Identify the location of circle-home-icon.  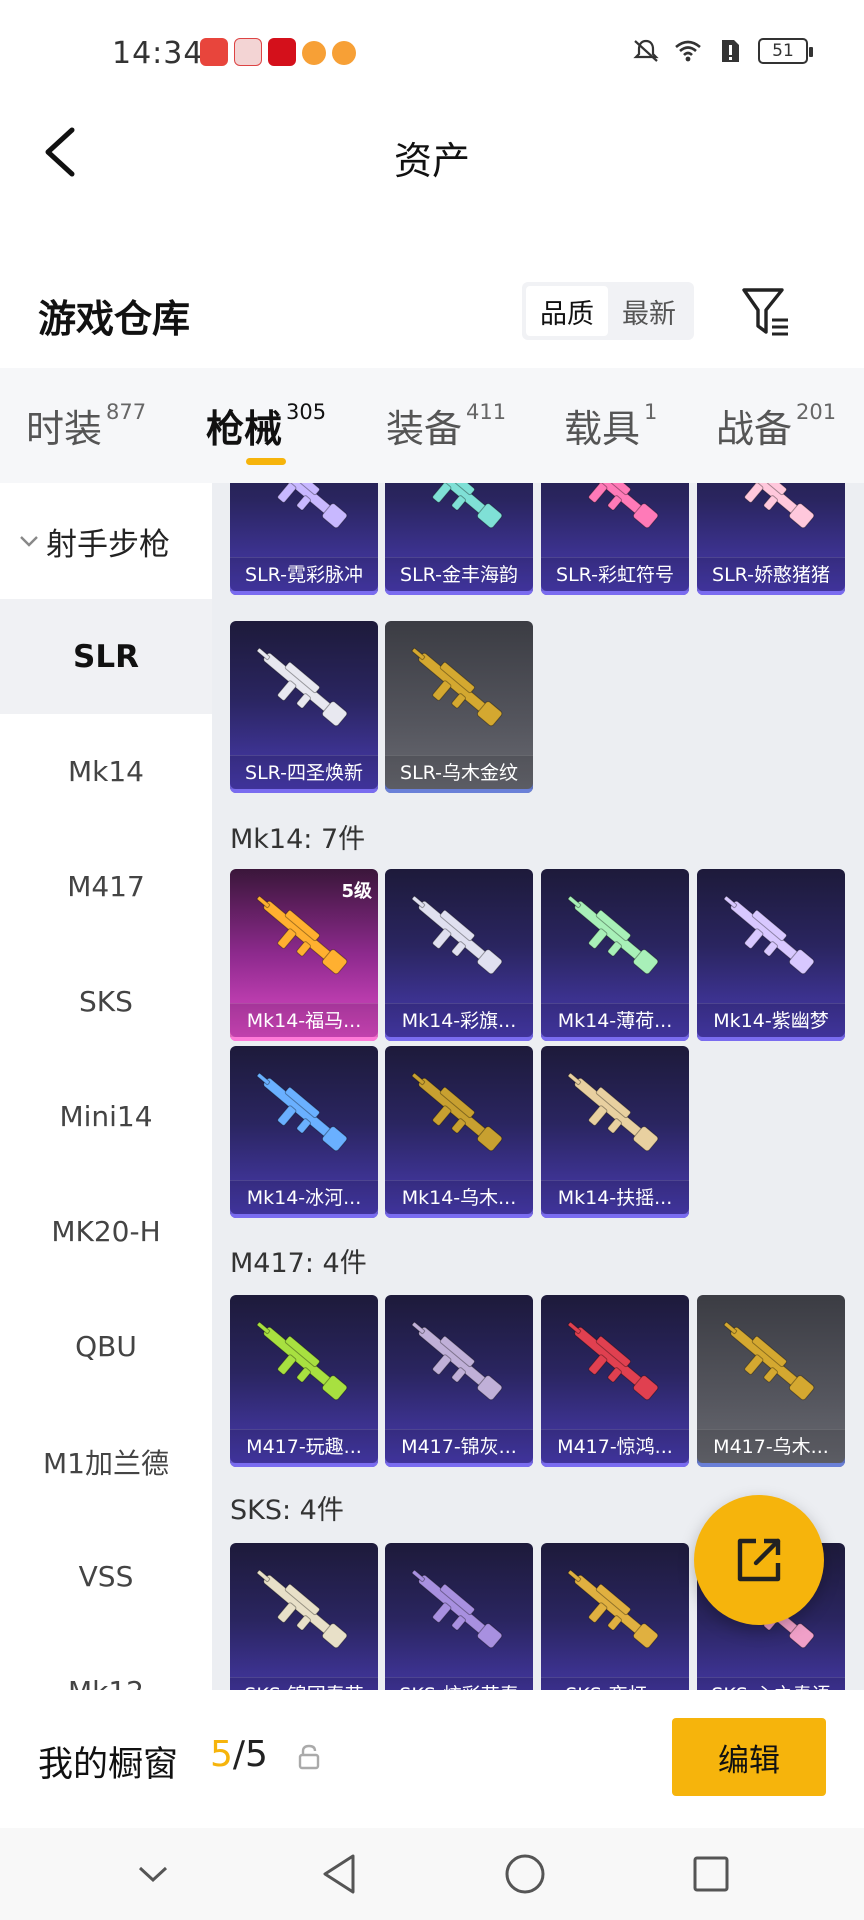
(525, 1874).